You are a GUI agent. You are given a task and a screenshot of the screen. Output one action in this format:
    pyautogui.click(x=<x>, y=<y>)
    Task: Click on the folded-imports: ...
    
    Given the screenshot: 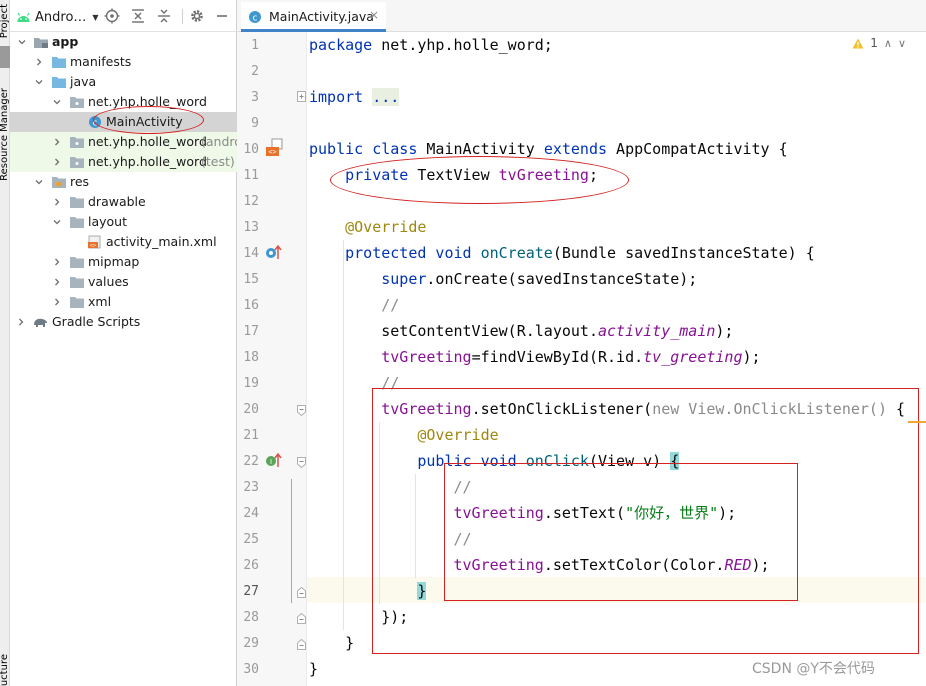 What is the action you would take?
    pyautogui.click(x=386, y=97)
    